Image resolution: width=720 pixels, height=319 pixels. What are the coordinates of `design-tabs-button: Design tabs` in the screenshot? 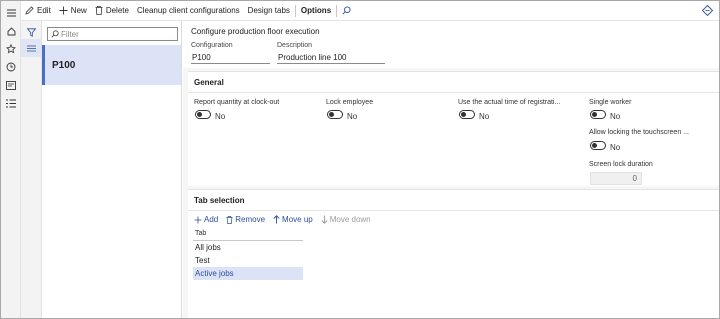 It's located at (269, 11).